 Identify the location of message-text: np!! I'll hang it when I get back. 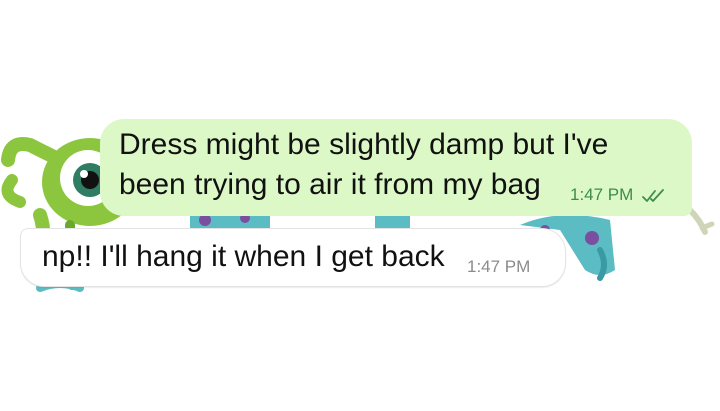
(243, 256).